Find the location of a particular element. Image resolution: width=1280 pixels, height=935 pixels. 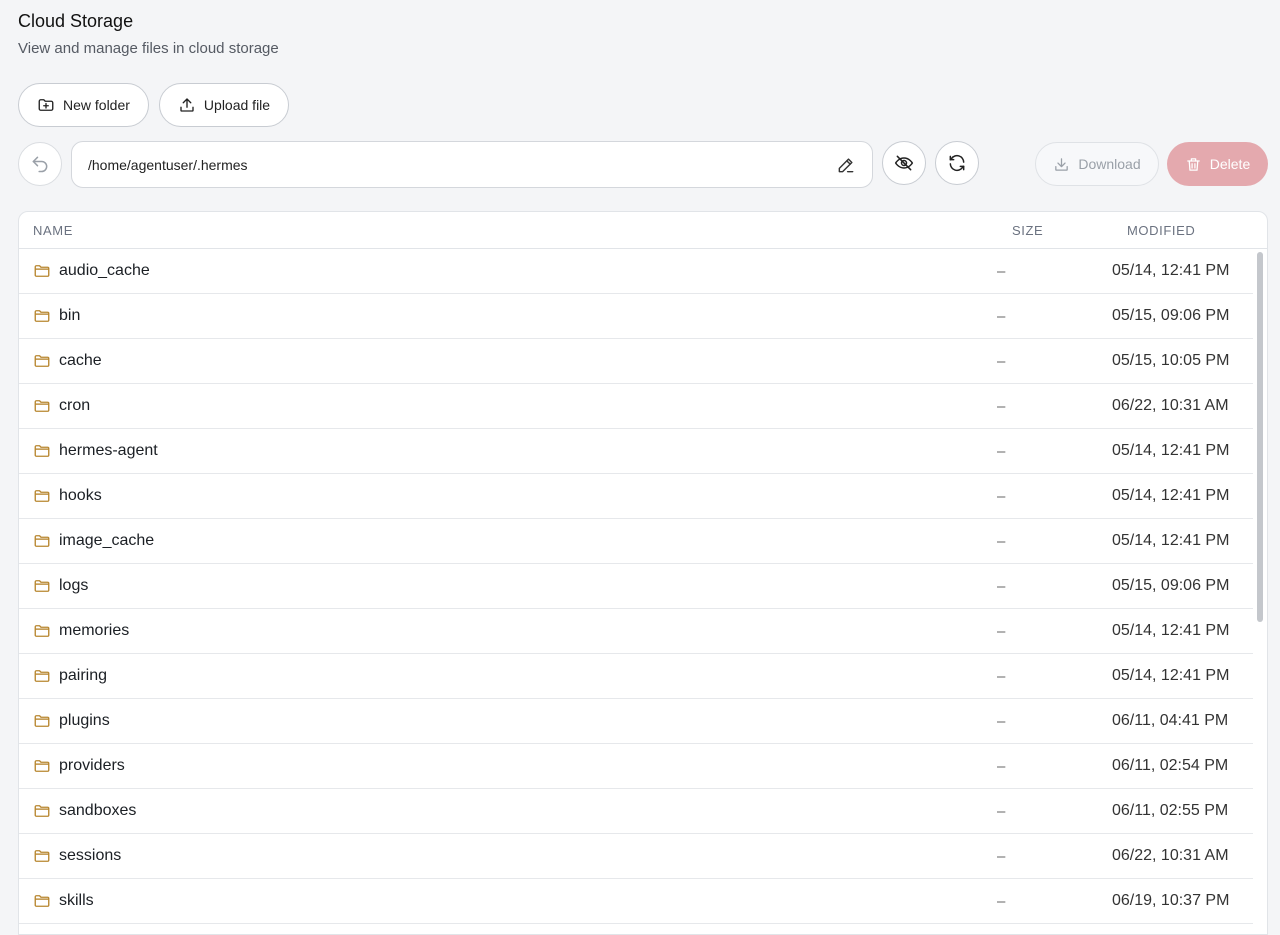

table-row: skills – 06/19, 10:37 PM is located at coordinates (636, 901).